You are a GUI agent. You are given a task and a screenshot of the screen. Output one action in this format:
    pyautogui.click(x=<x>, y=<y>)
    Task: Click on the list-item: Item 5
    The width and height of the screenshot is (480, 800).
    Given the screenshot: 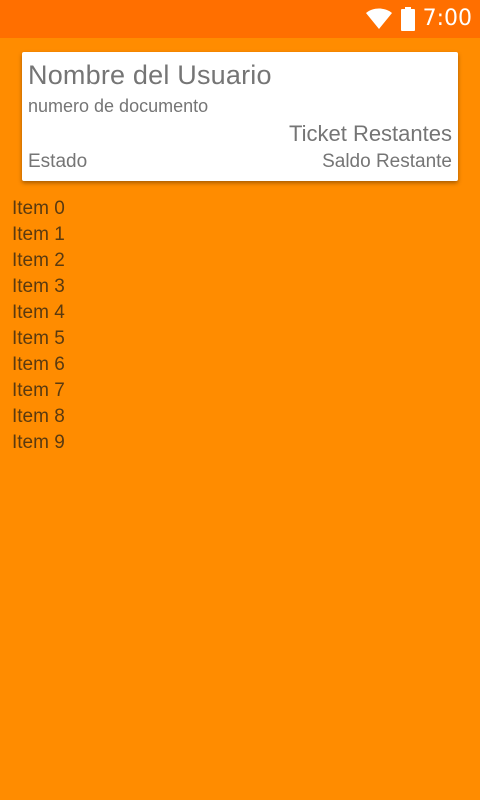 What is the action you would take?
    pyautogui.click(x=38, y=339)
    